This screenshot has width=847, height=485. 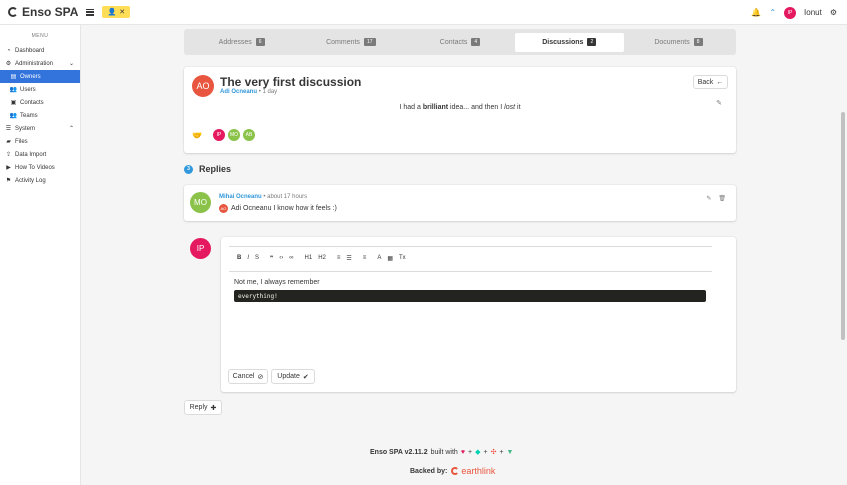 I want to click on plus-icon: ✚, so click(x=213, y=408).